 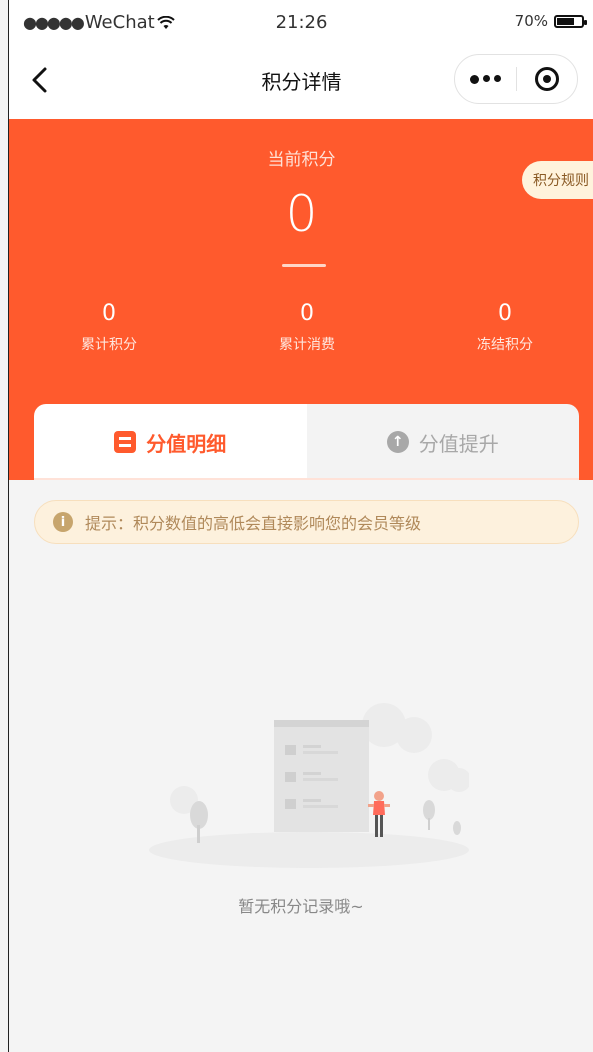 I want to click on list-icon, so click(x=125, y=442).